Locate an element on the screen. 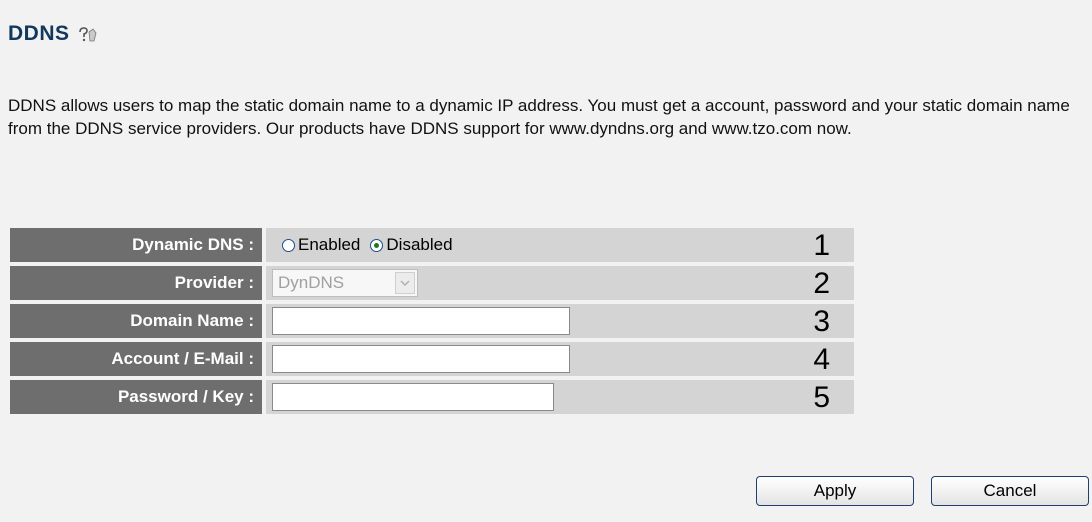  domain-name-value: 3 is located at coordinates (560, 321).